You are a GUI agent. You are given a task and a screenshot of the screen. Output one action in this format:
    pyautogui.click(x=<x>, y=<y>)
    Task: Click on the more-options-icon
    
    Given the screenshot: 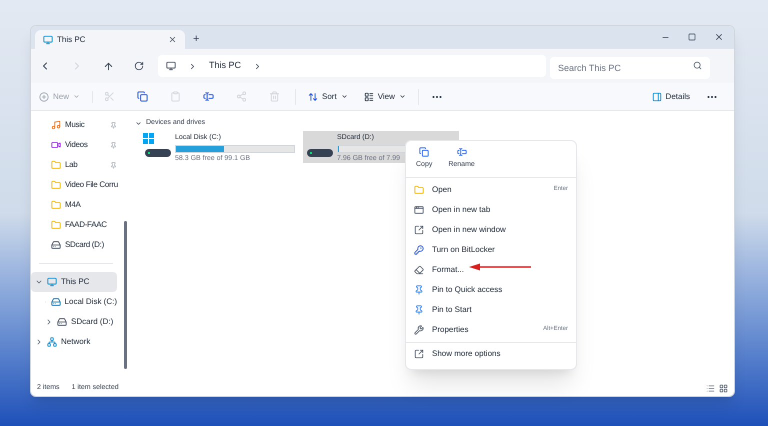 What is the action you would take?
    pyautogui.click(x=419, y=353)
    